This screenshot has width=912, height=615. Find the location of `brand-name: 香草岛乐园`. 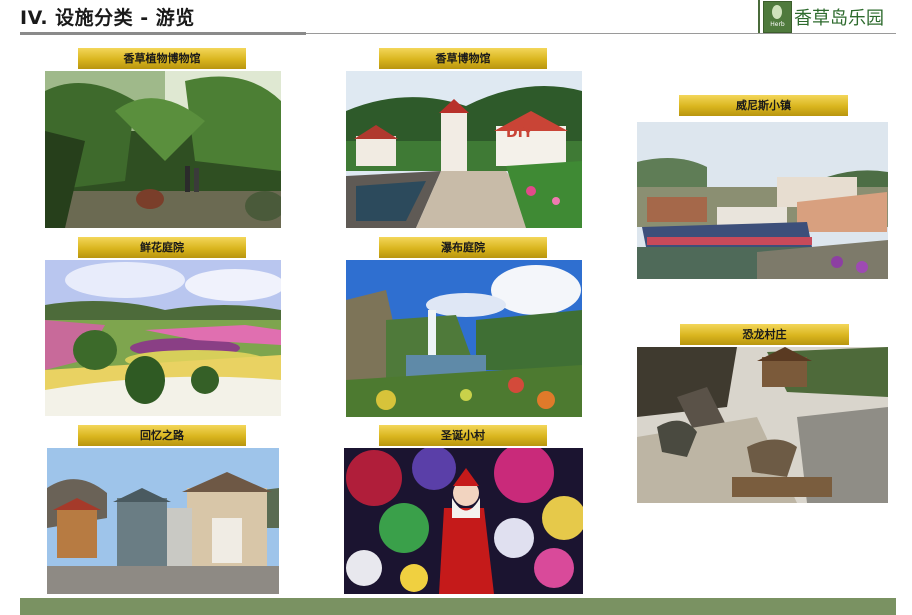

brand-name: 香草岛乐园 is located at coordinates (839, 18).